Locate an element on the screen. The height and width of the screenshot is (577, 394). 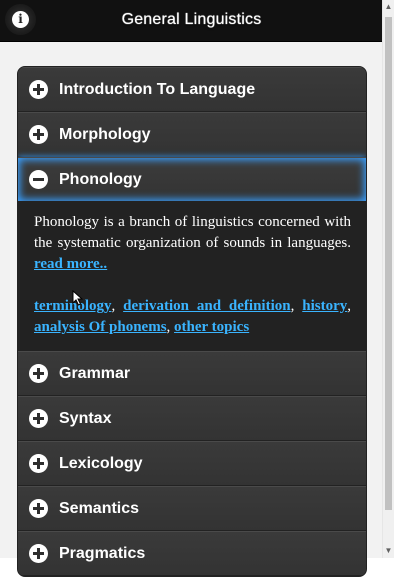
accordion-item-semantics: Semantics is located at coordinates (192, 508).